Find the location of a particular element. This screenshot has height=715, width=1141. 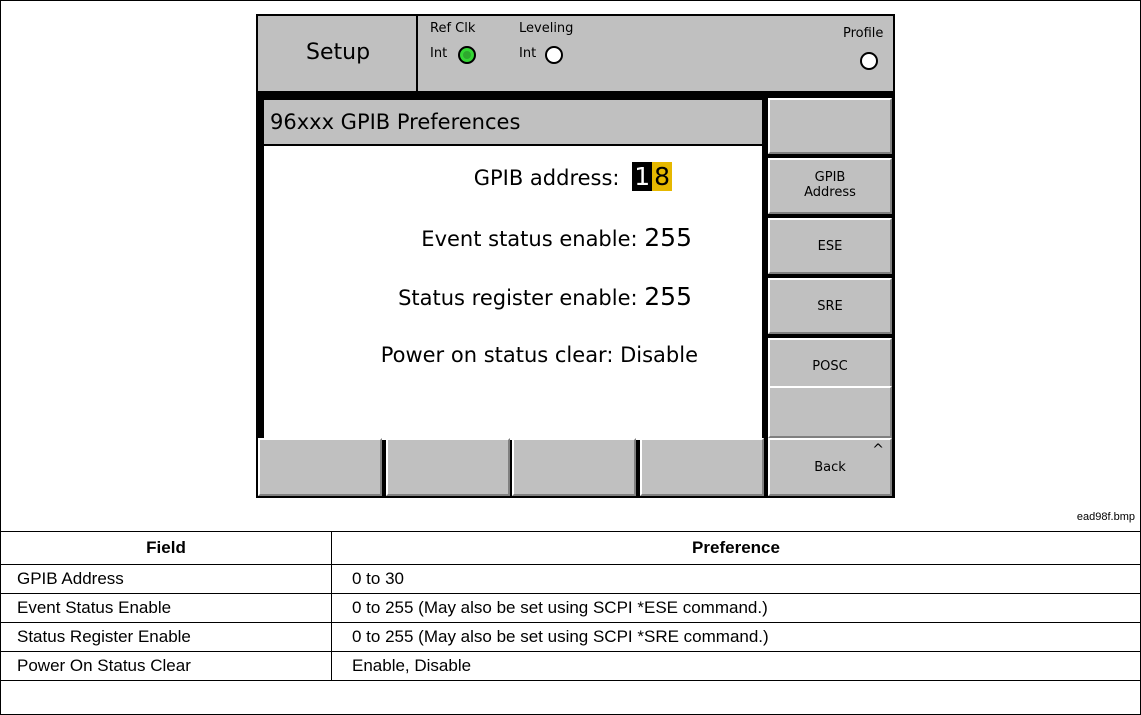

gpib-address-digit-cursor: 1 is located at coordinates (642, 176).